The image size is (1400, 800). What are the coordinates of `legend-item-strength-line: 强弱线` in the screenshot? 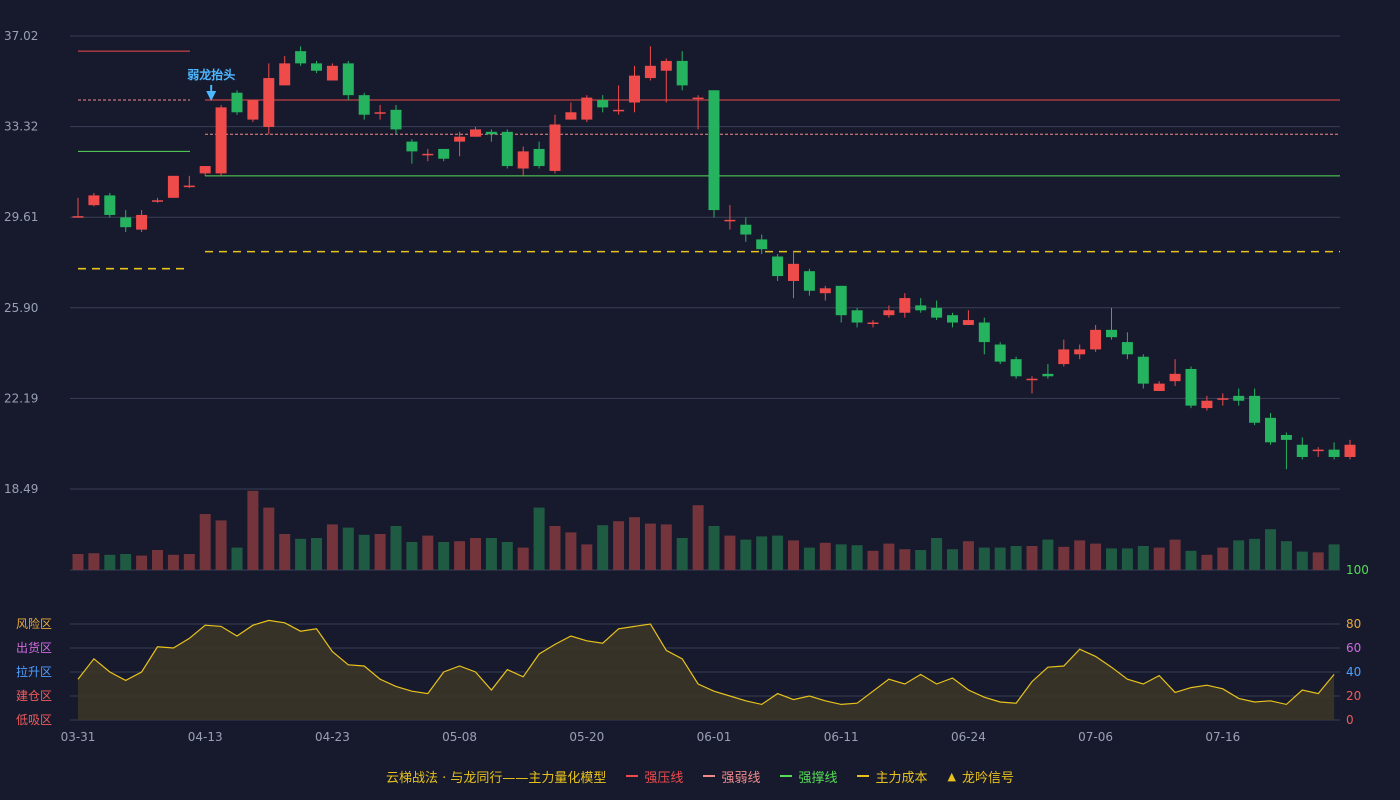 It's located at (731, 776).